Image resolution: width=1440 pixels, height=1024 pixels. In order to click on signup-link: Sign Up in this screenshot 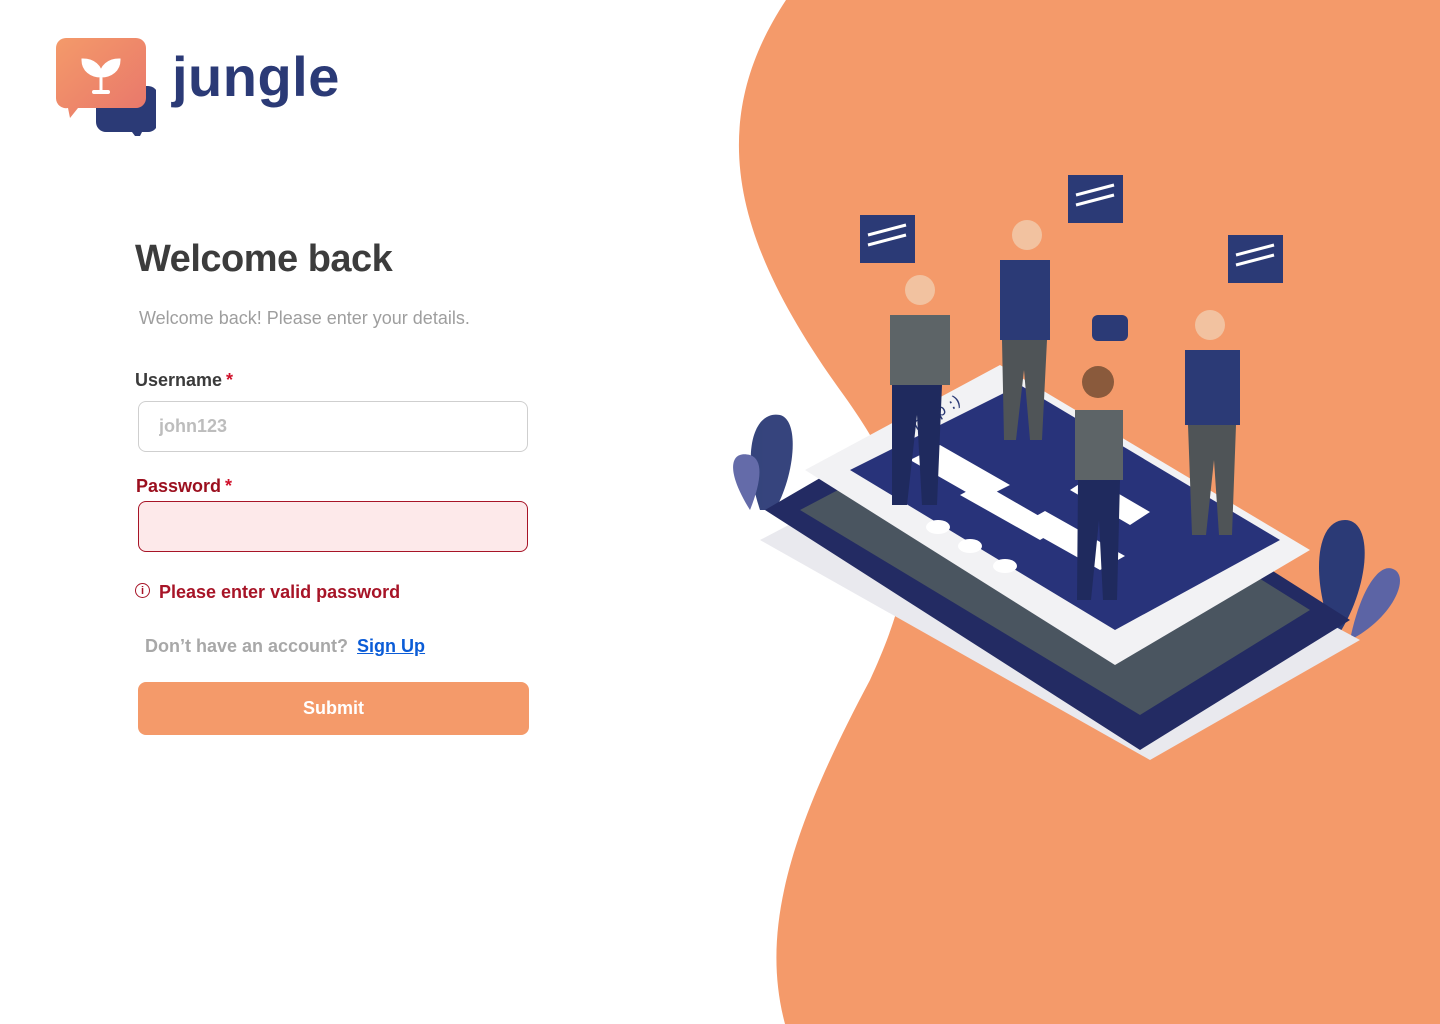, I will do `click(391, 646)`.